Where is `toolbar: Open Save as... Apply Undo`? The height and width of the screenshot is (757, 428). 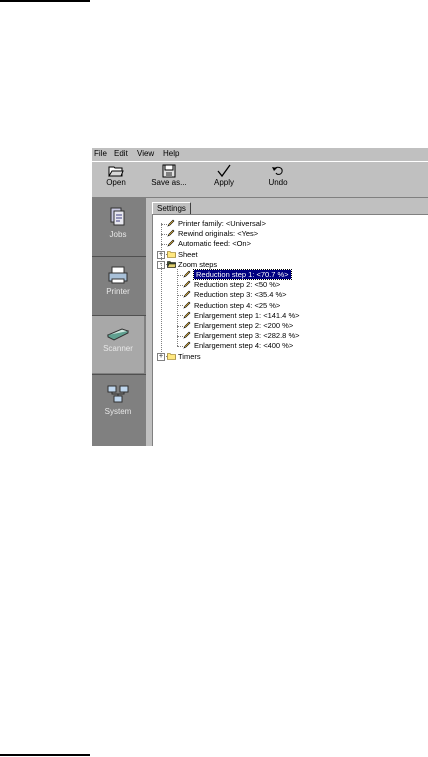 toolbar: Open Save as... Apply Undo is located at coordinates (260, 179).